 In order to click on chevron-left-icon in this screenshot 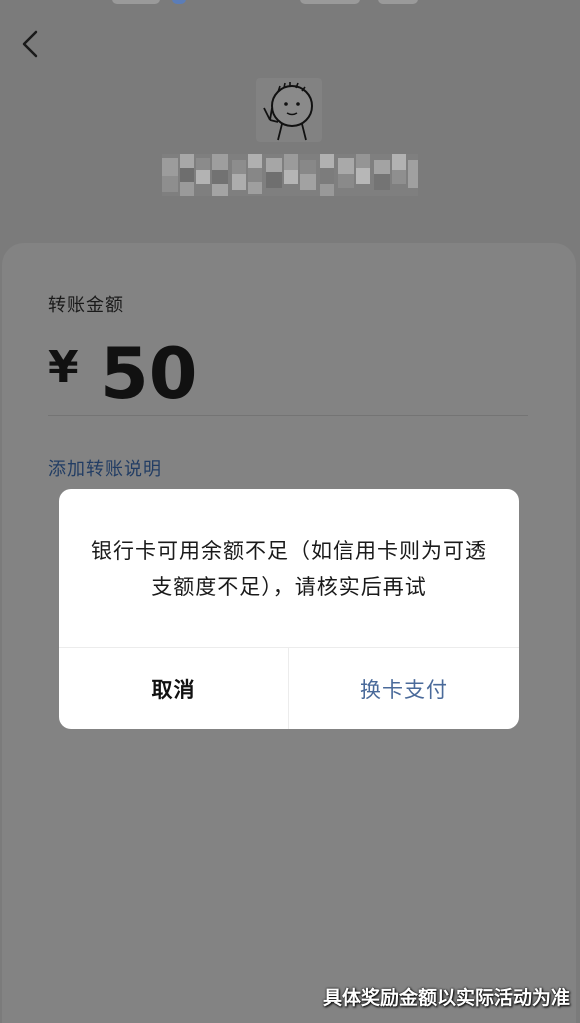, I will do `click(30, 44)`.